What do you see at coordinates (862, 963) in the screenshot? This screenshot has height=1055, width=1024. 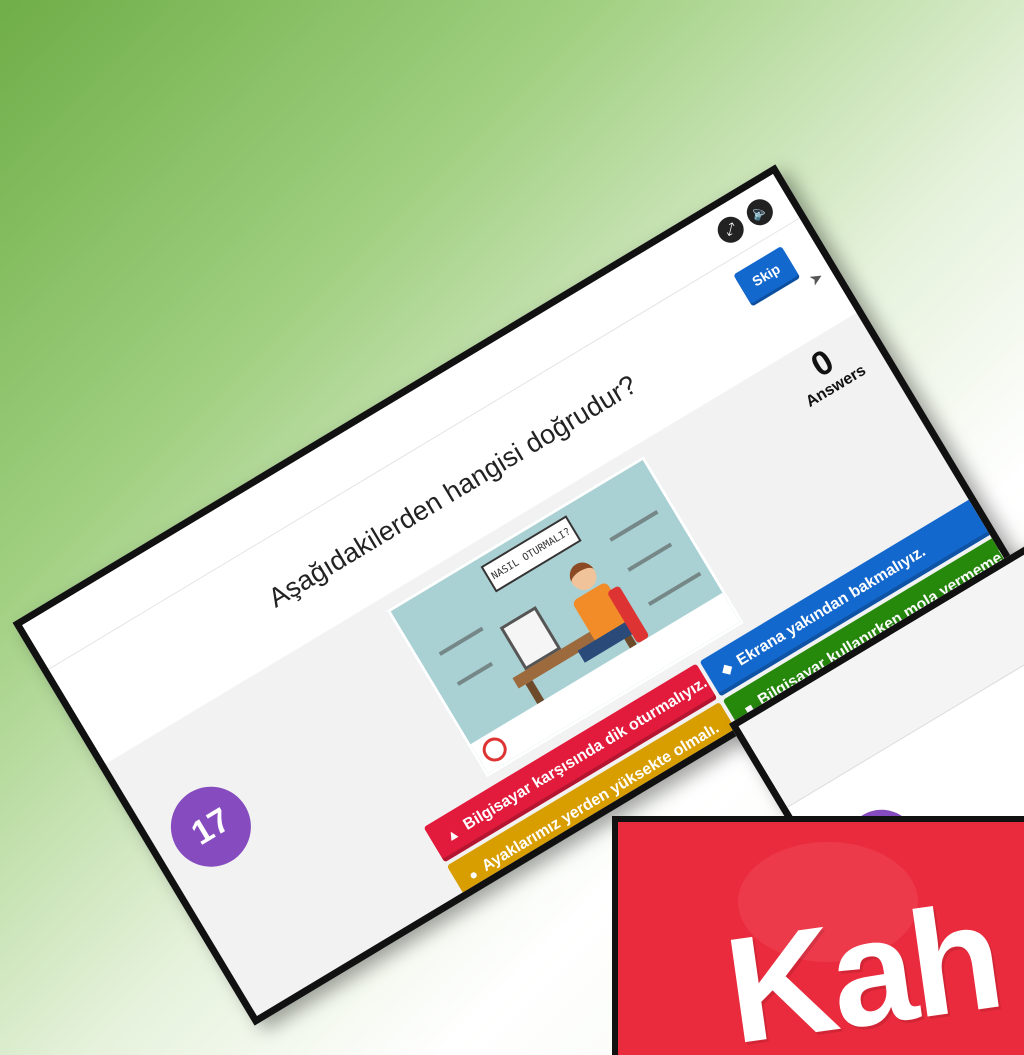 I see `kahoot-logo-text: Kah` at bounding box center [862, 963].